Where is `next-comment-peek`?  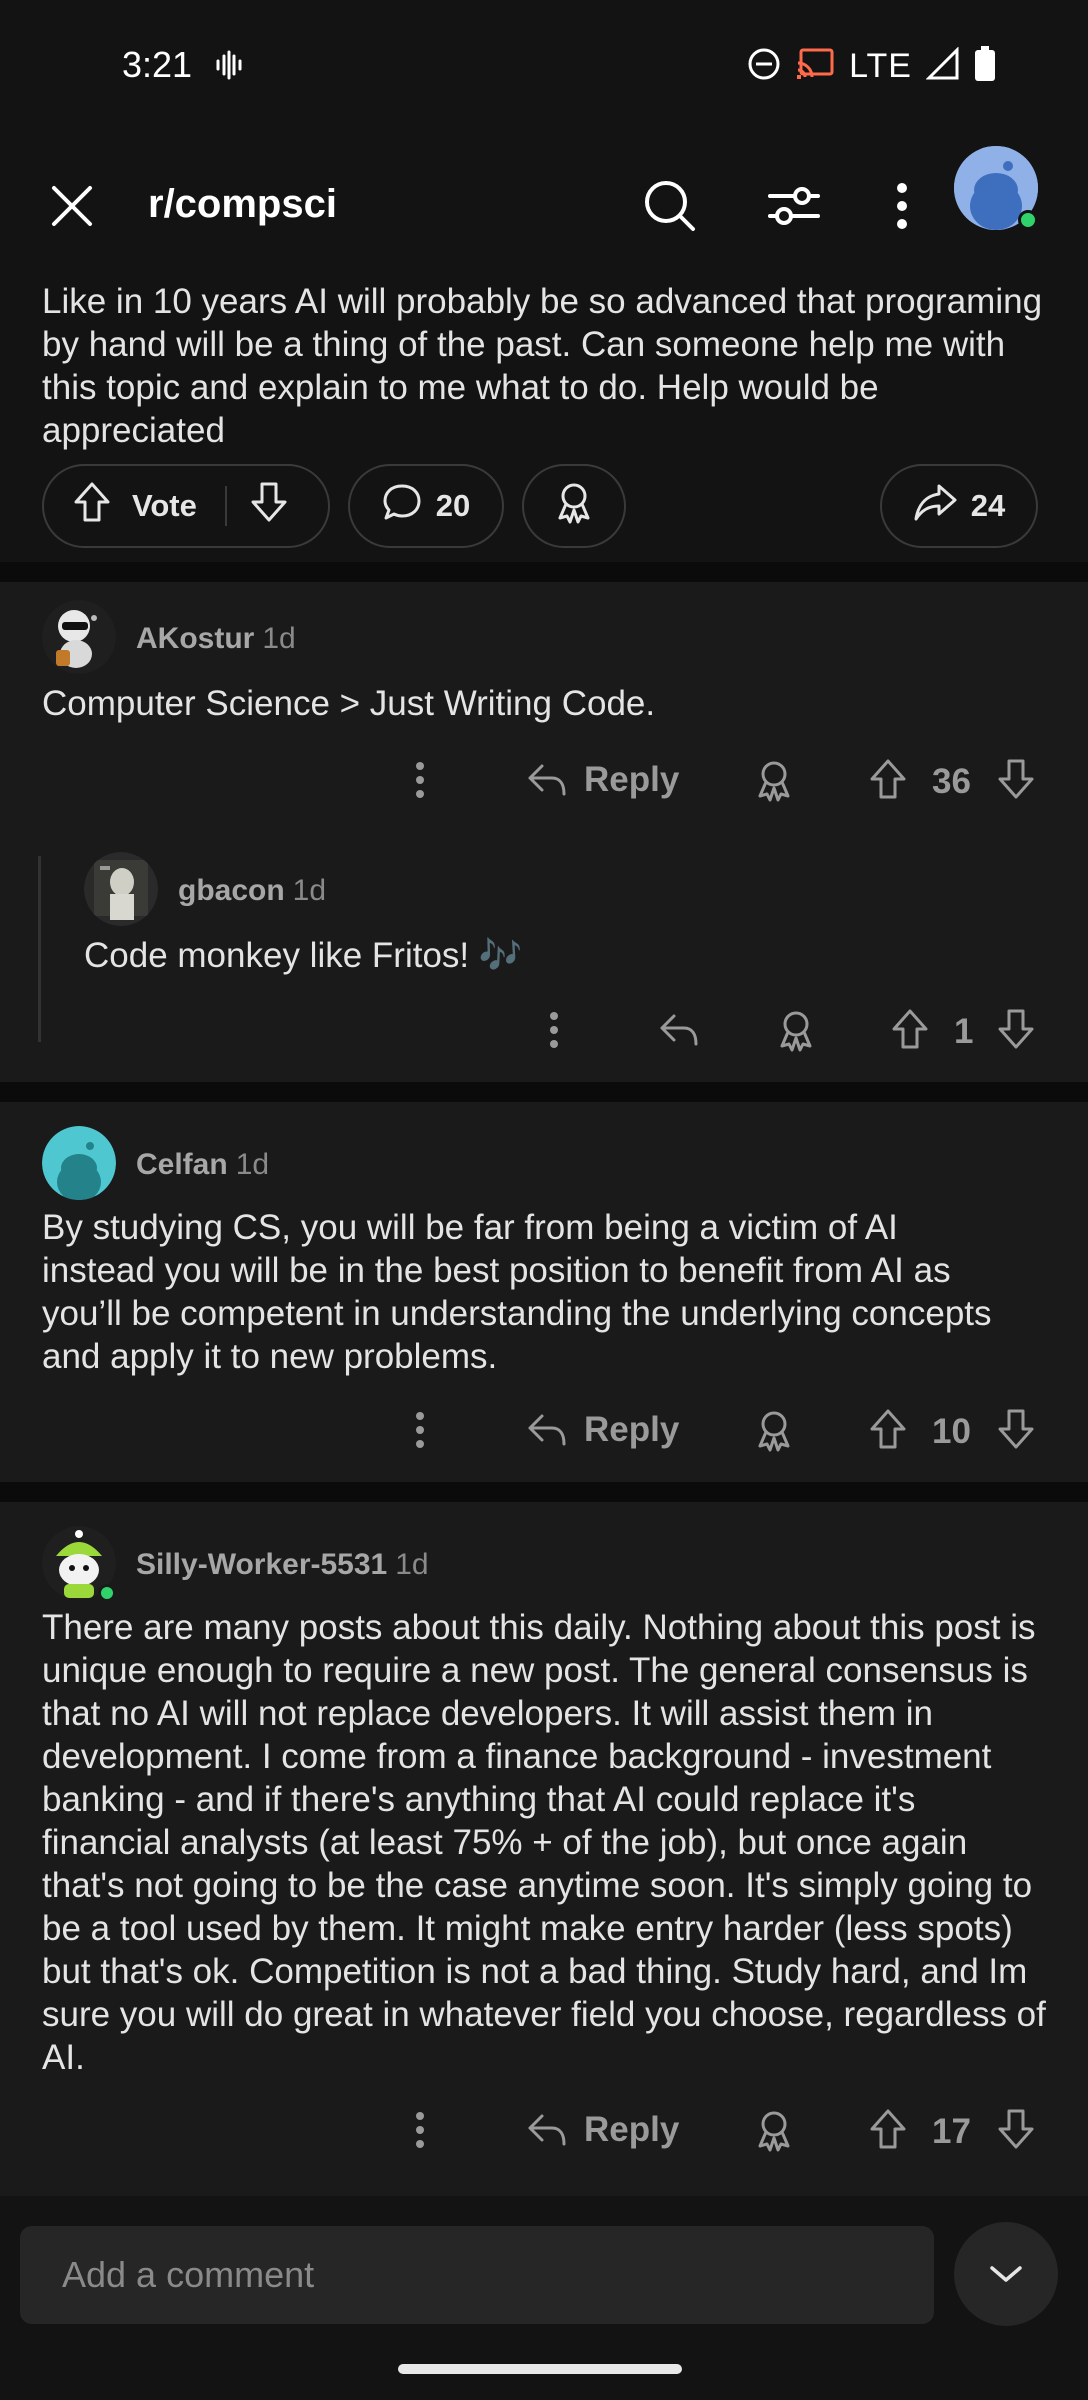
next-comment-peek is located at coordinates (544, 2191).